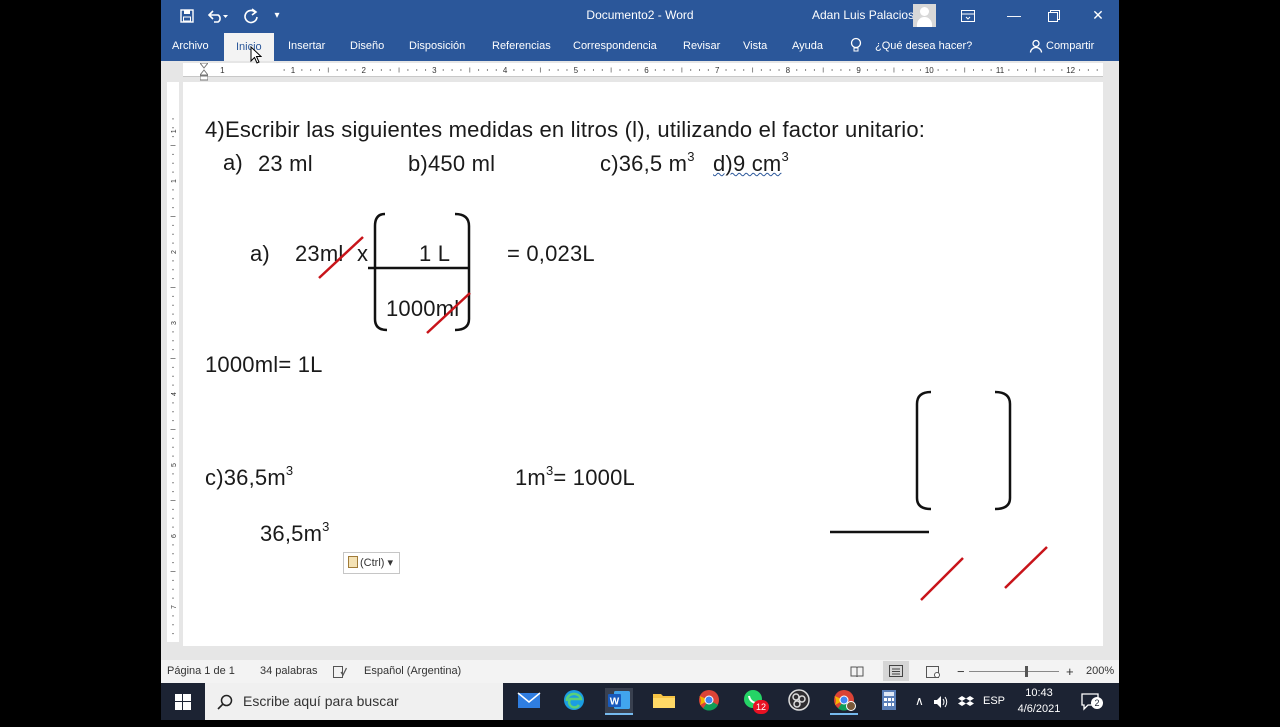 The image size is (1280, 727). I want to click on tab-diseno: Diseño, so click(367, 46).